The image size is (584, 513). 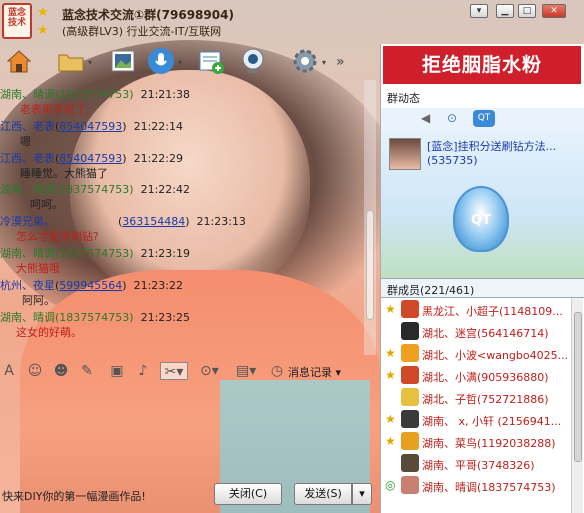 I want to click on send-options-button: ▾, so click(x=362, y=494).